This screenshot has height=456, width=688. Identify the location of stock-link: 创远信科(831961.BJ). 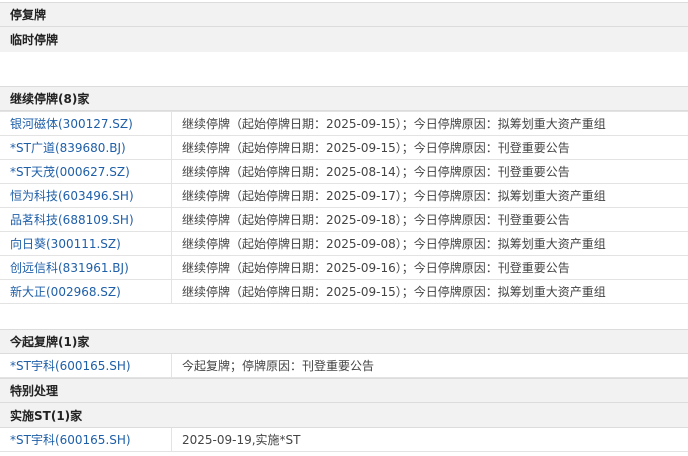
(86, 267).